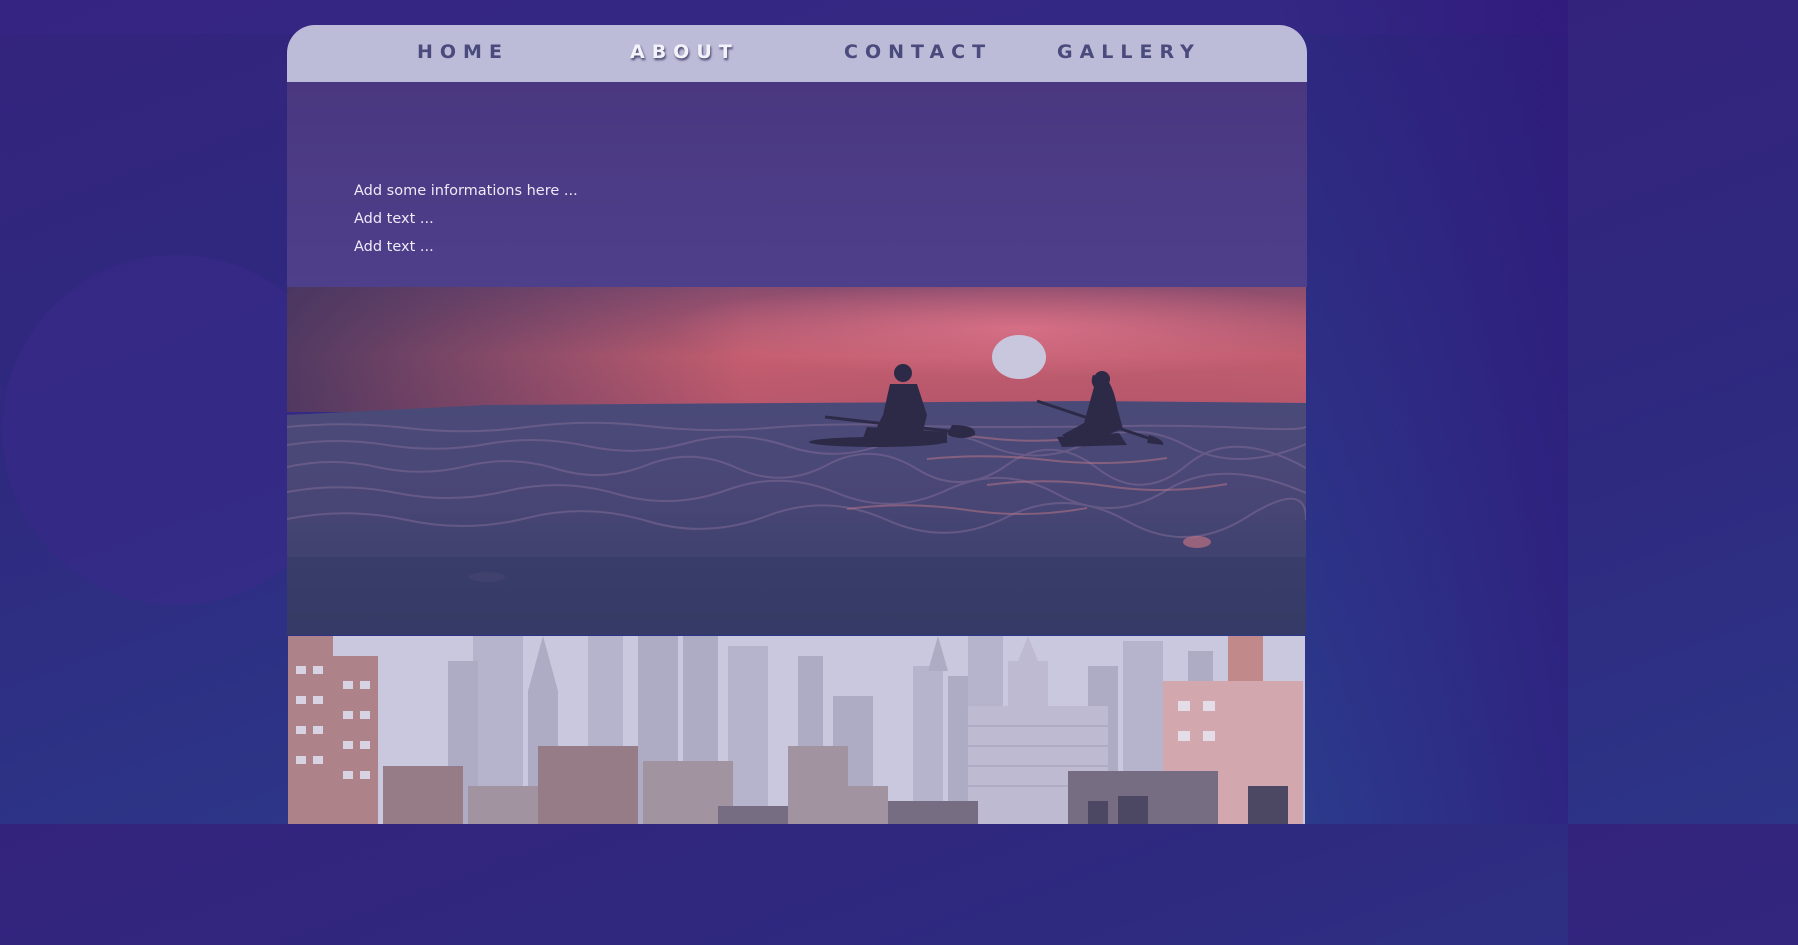 The image size is (1798, 945). What do you see at coordinates (1129, 53) in the screenshot?
I see `nav-gallery: GALLERY` at bounding box center [1129, 53].